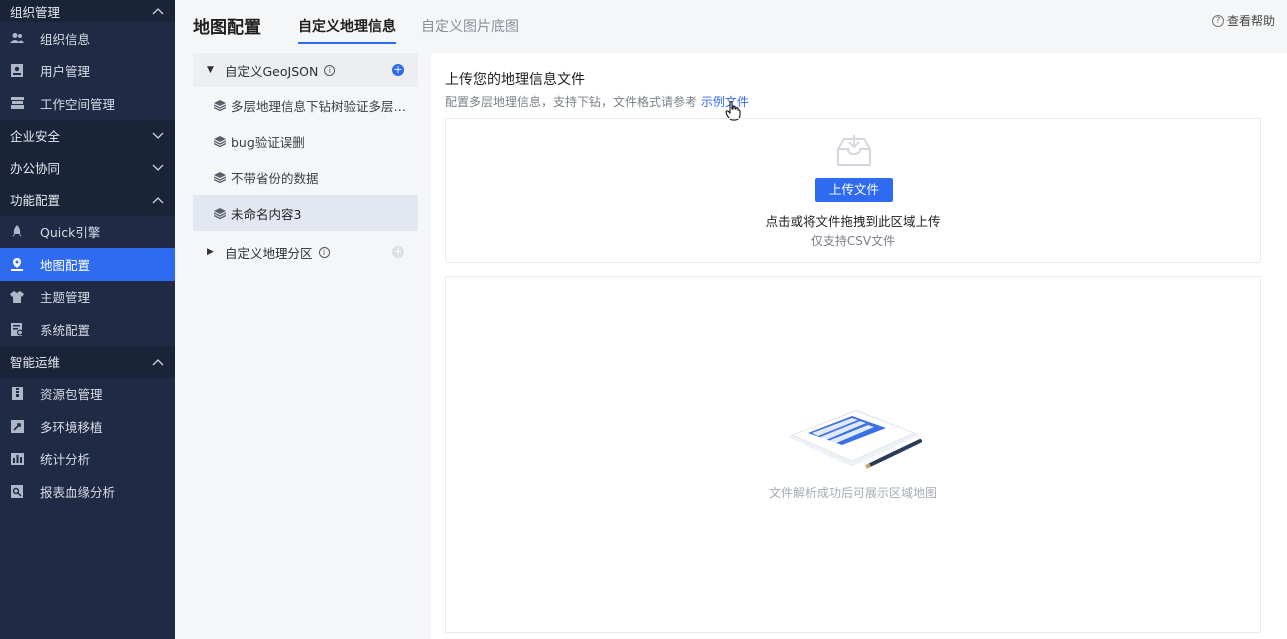 The width and height of the screenshot is (1287, 639). I want to click on sidebar-item-label: 统计分析, so click(65, 460).